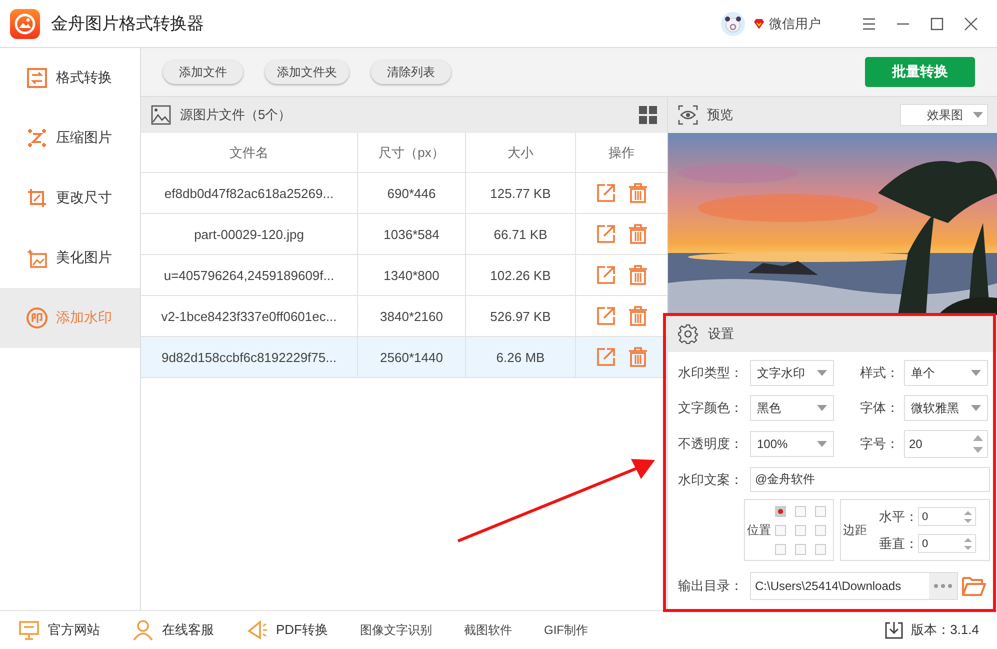 This screenshot has width=997, height=649. I want to click on table-cell: 6.26 MB, so click(521, 357).